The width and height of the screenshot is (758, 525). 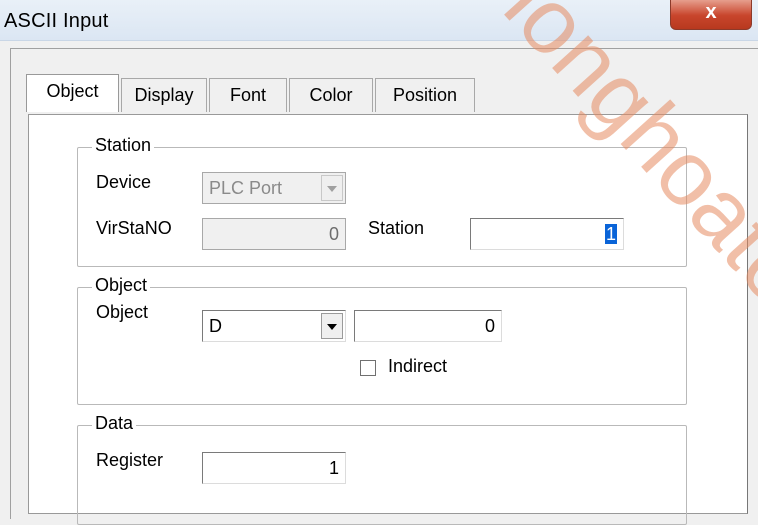 I want to click on station-field-value: 1, so click(x=610, y=234).